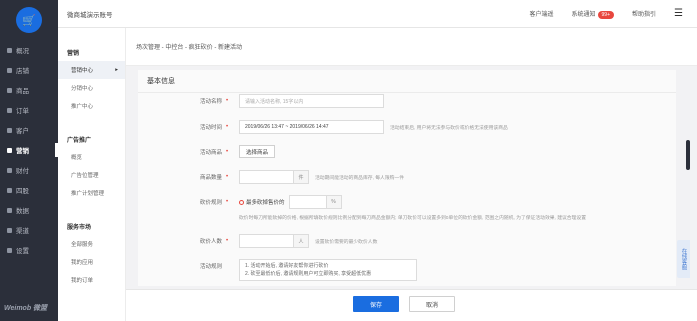  I want to click on bargain-people-label: 砍价人数, so click(210, 242).